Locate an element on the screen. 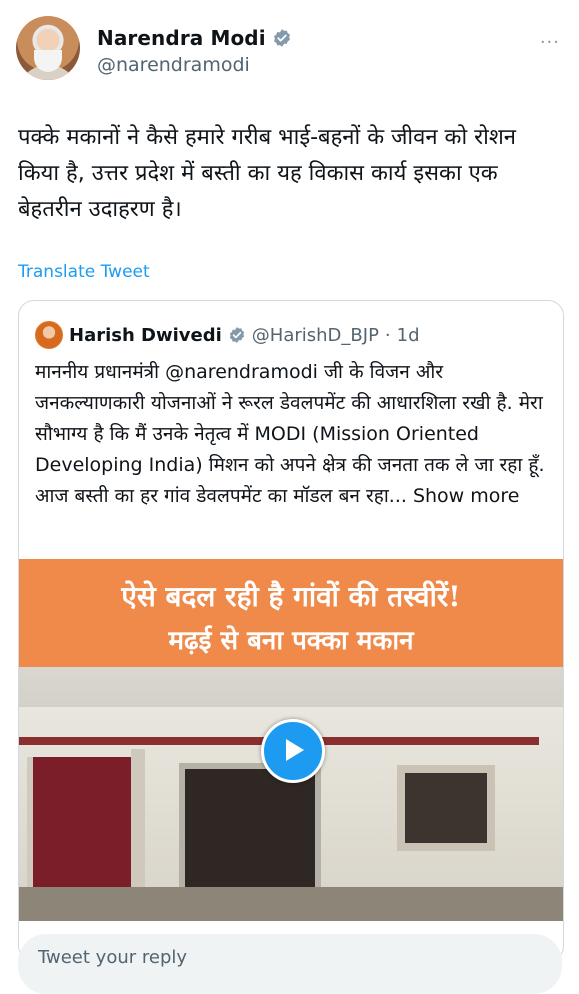 This screenshot has width=579, height=994. reply-box is located at coordinates (290, 964).